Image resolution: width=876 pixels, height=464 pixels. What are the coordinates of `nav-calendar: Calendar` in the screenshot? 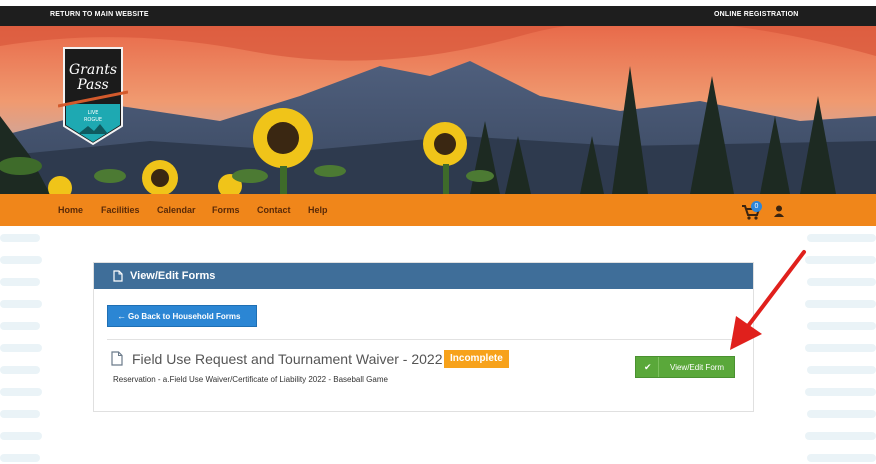 It's located at (176, 210).